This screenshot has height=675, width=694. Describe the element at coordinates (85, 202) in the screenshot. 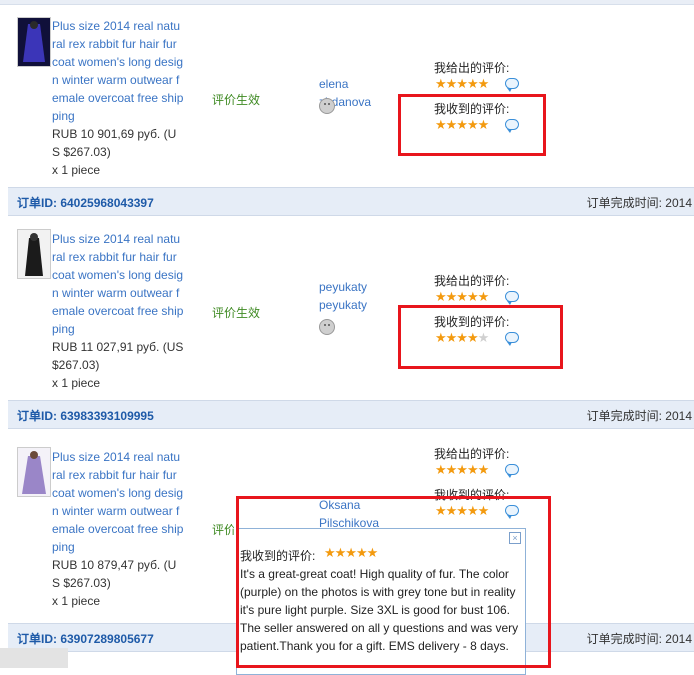

I see `order-id: 订单ID: 64025968043397` at that location.